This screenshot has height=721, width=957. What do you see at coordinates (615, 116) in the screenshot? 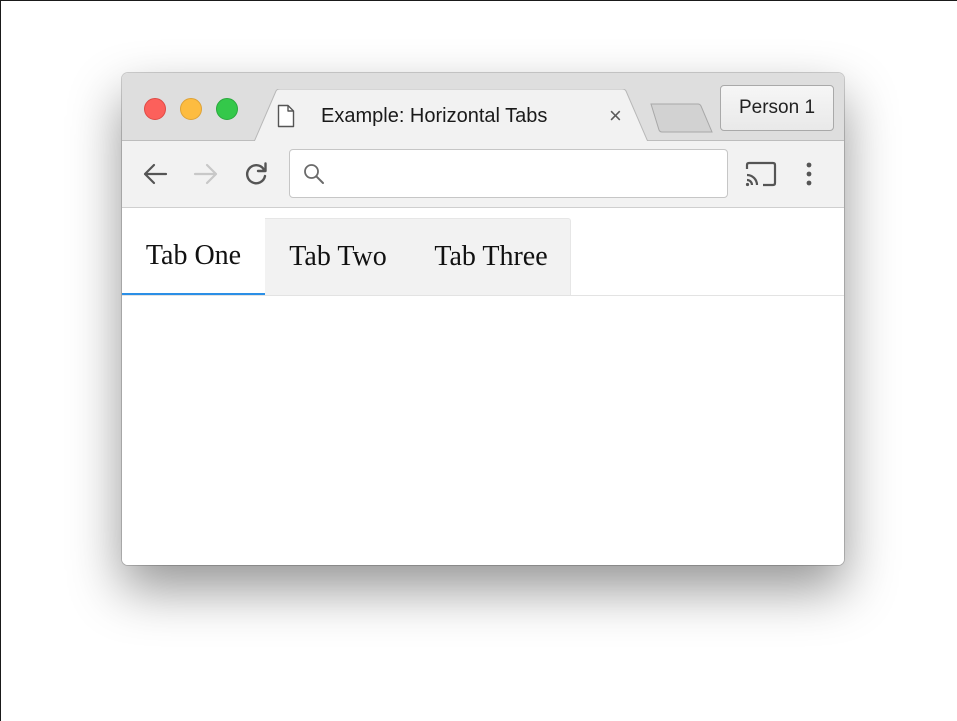
I see `close-tab-icon: ×` at bounding box center [615, 116].